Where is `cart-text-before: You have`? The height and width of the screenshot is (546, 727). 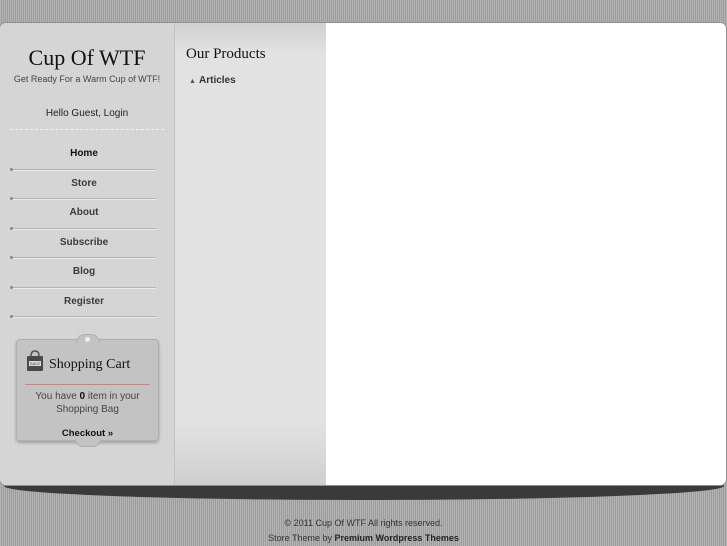
cart-text-before: You have is located at coordinates (57, 396).